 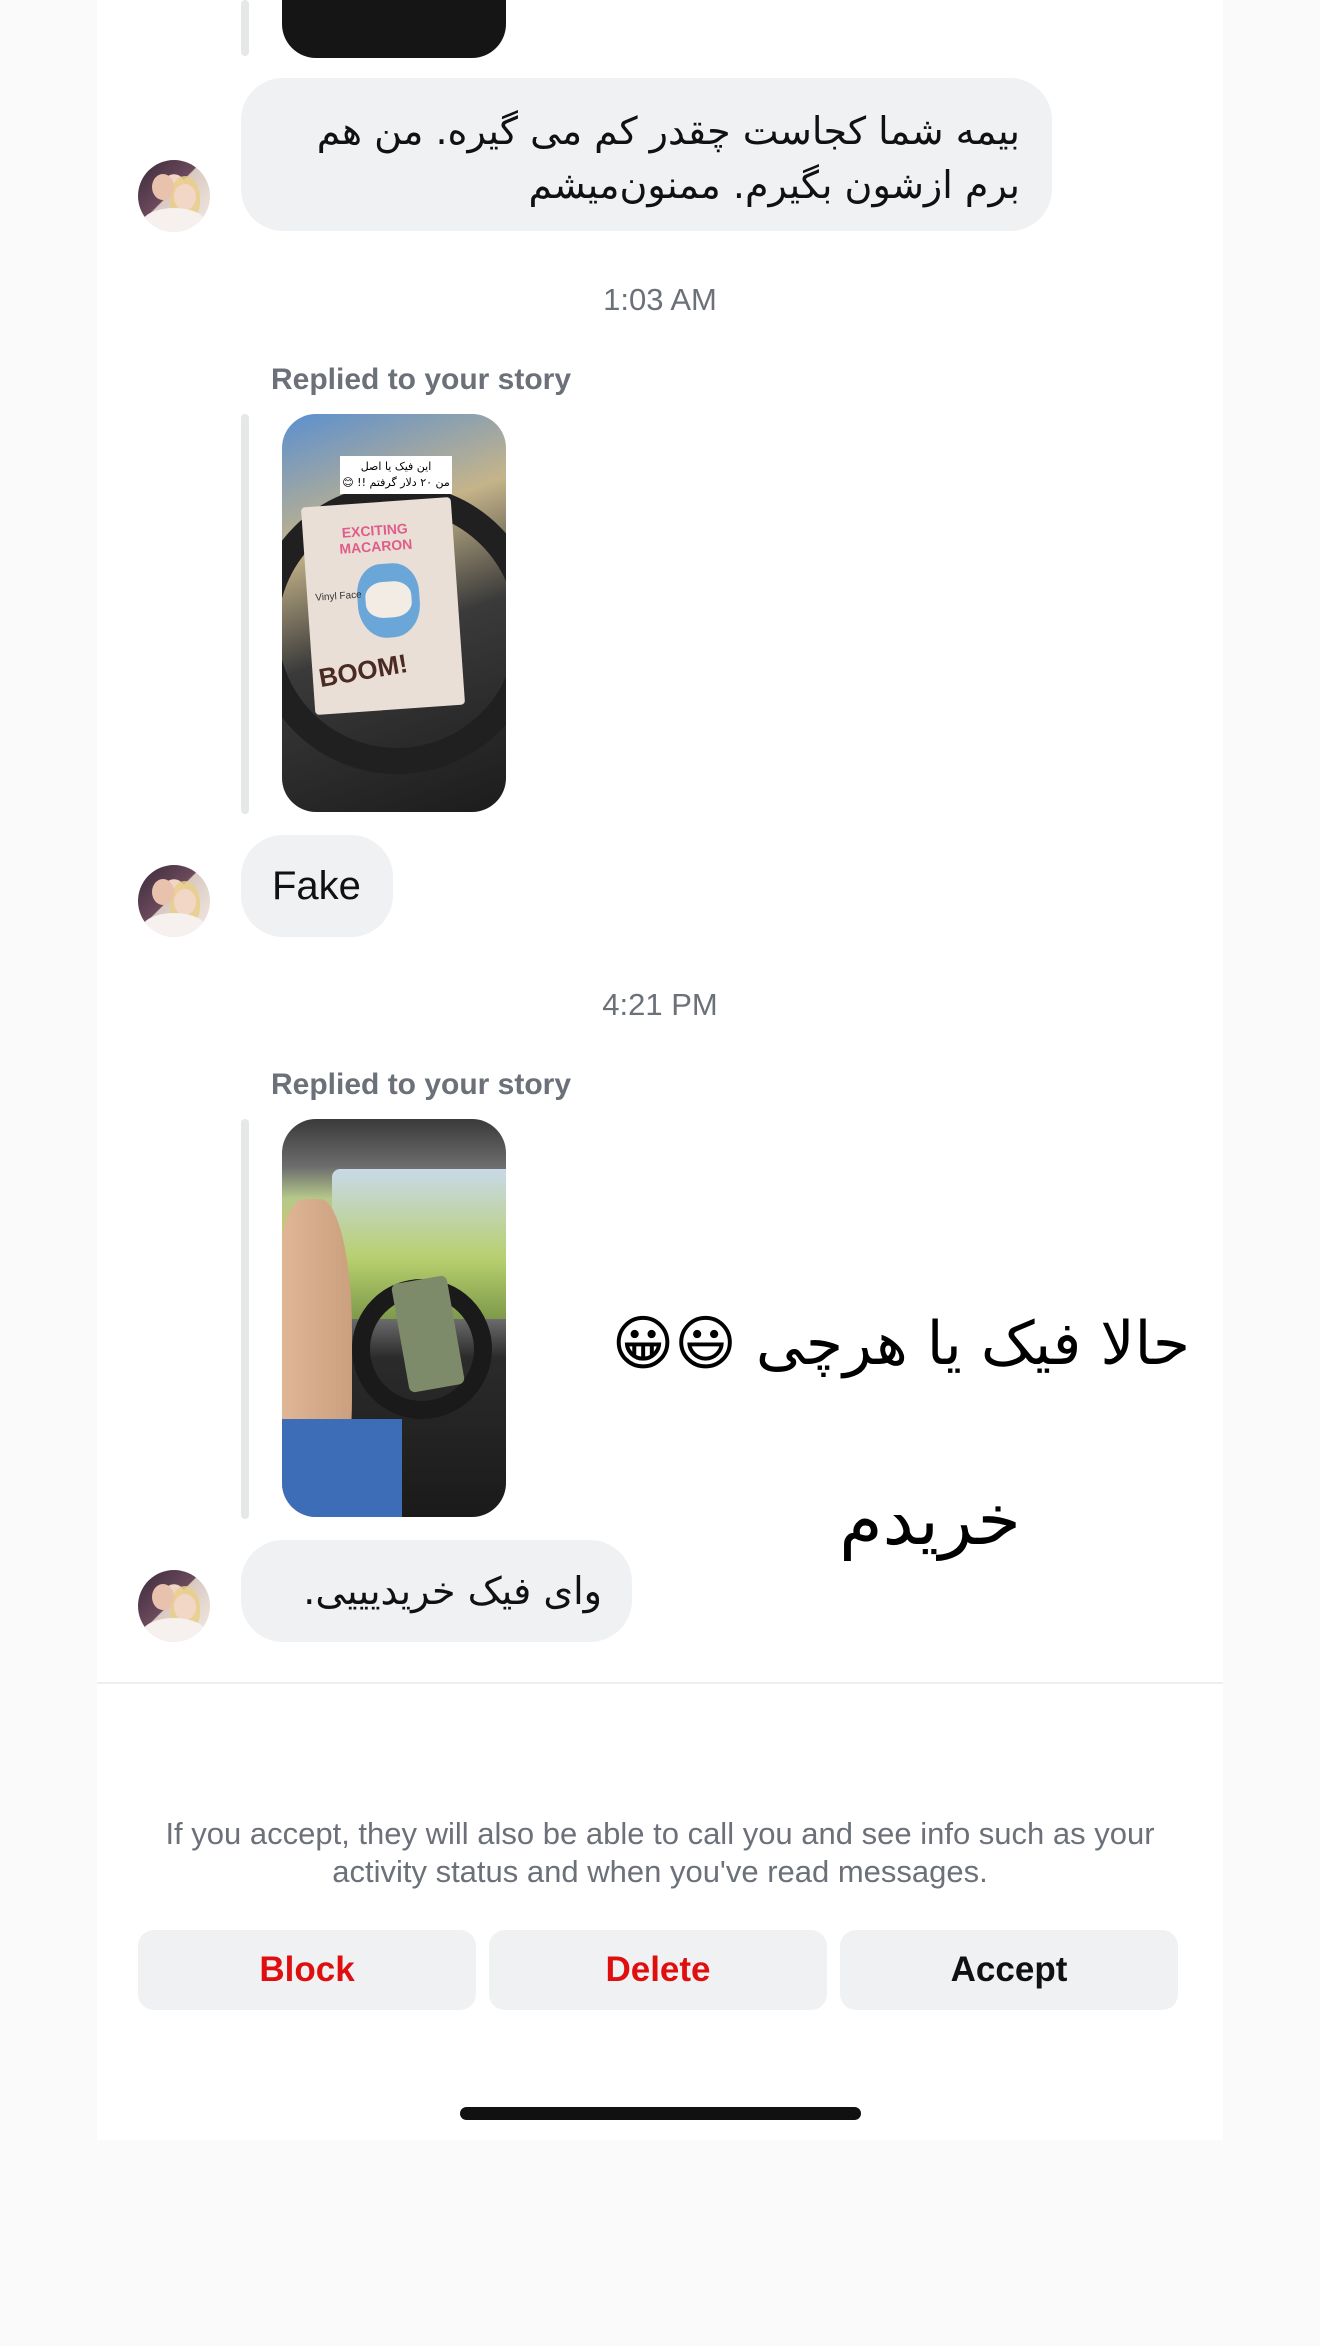 I want to click on story-caption-line: این فیک یا اصل, so click(x=396, y=466).